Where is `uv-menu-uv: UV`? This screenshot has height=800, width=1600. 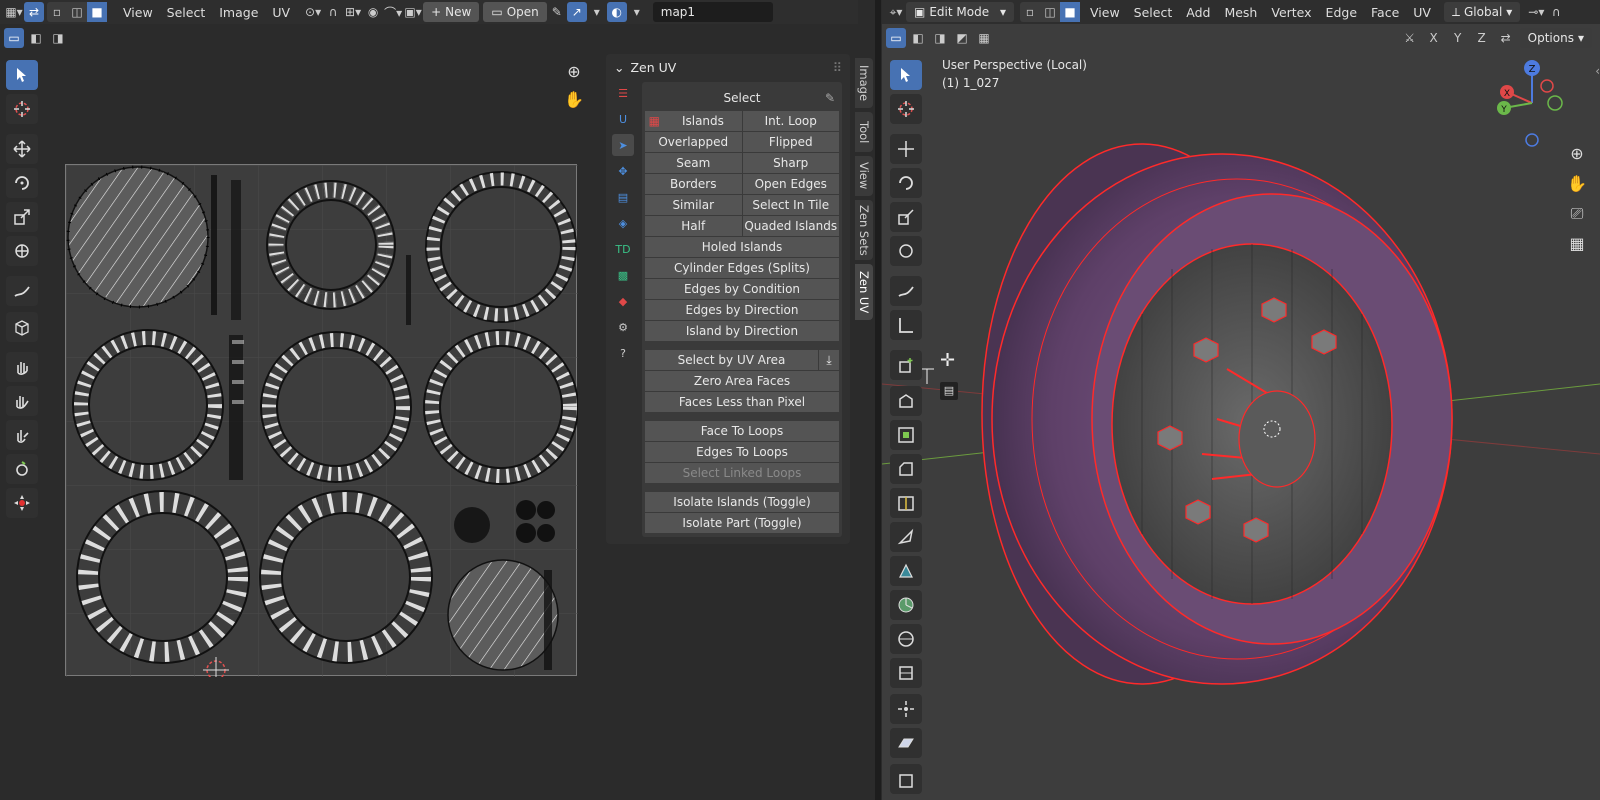
uv-menu-uv: UV is located at coordinates (281, 12).